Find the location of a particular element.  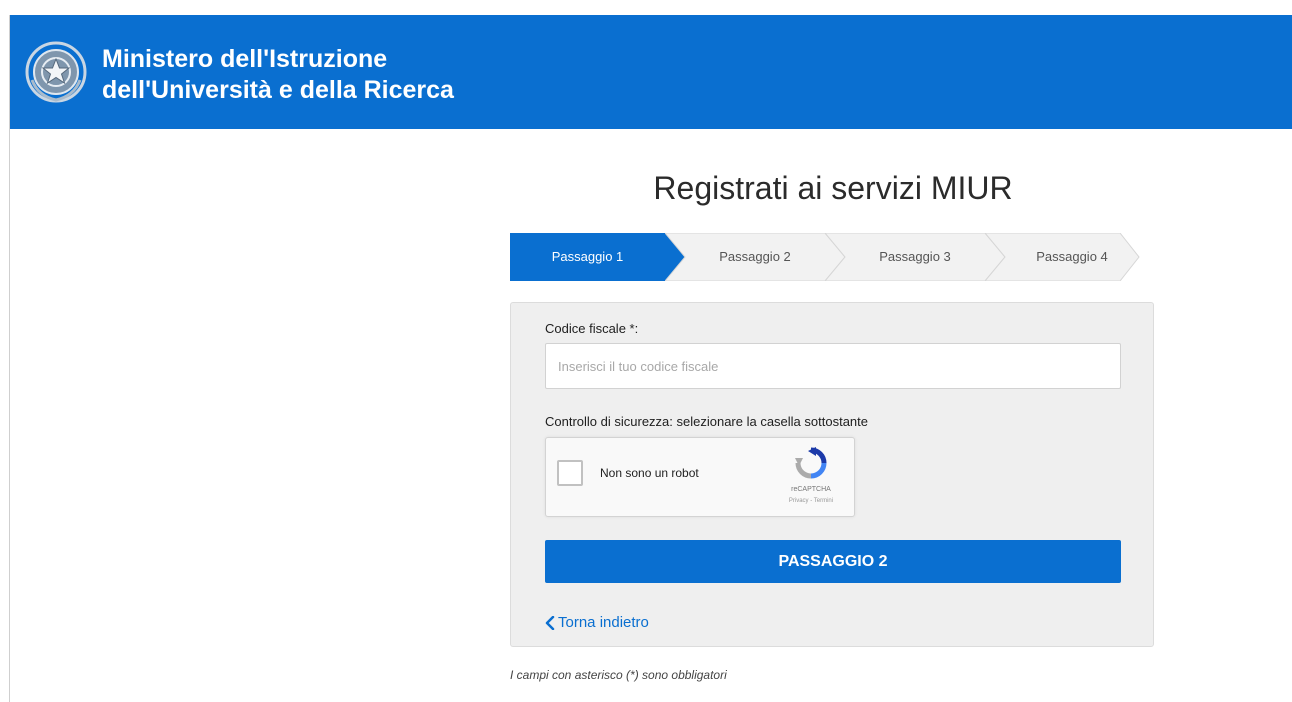

recaptcha-logo-icon is located at coordinates (811, 463).